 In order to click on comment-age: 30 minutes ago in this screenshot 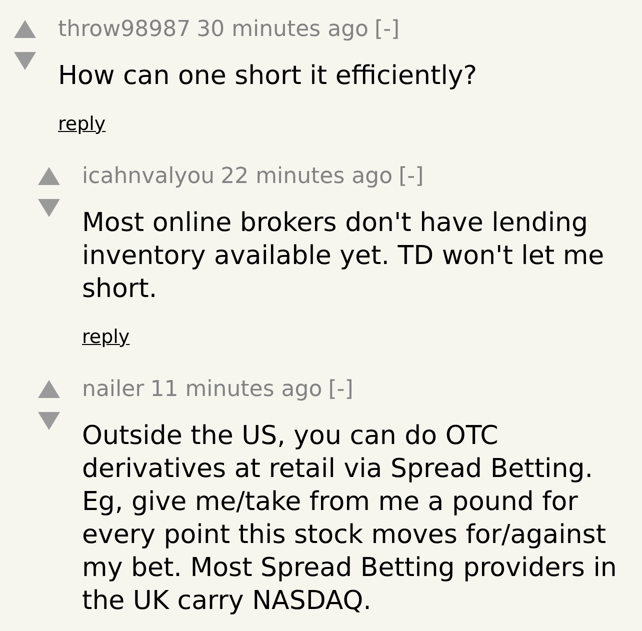, I will do `click(282, 30)`.